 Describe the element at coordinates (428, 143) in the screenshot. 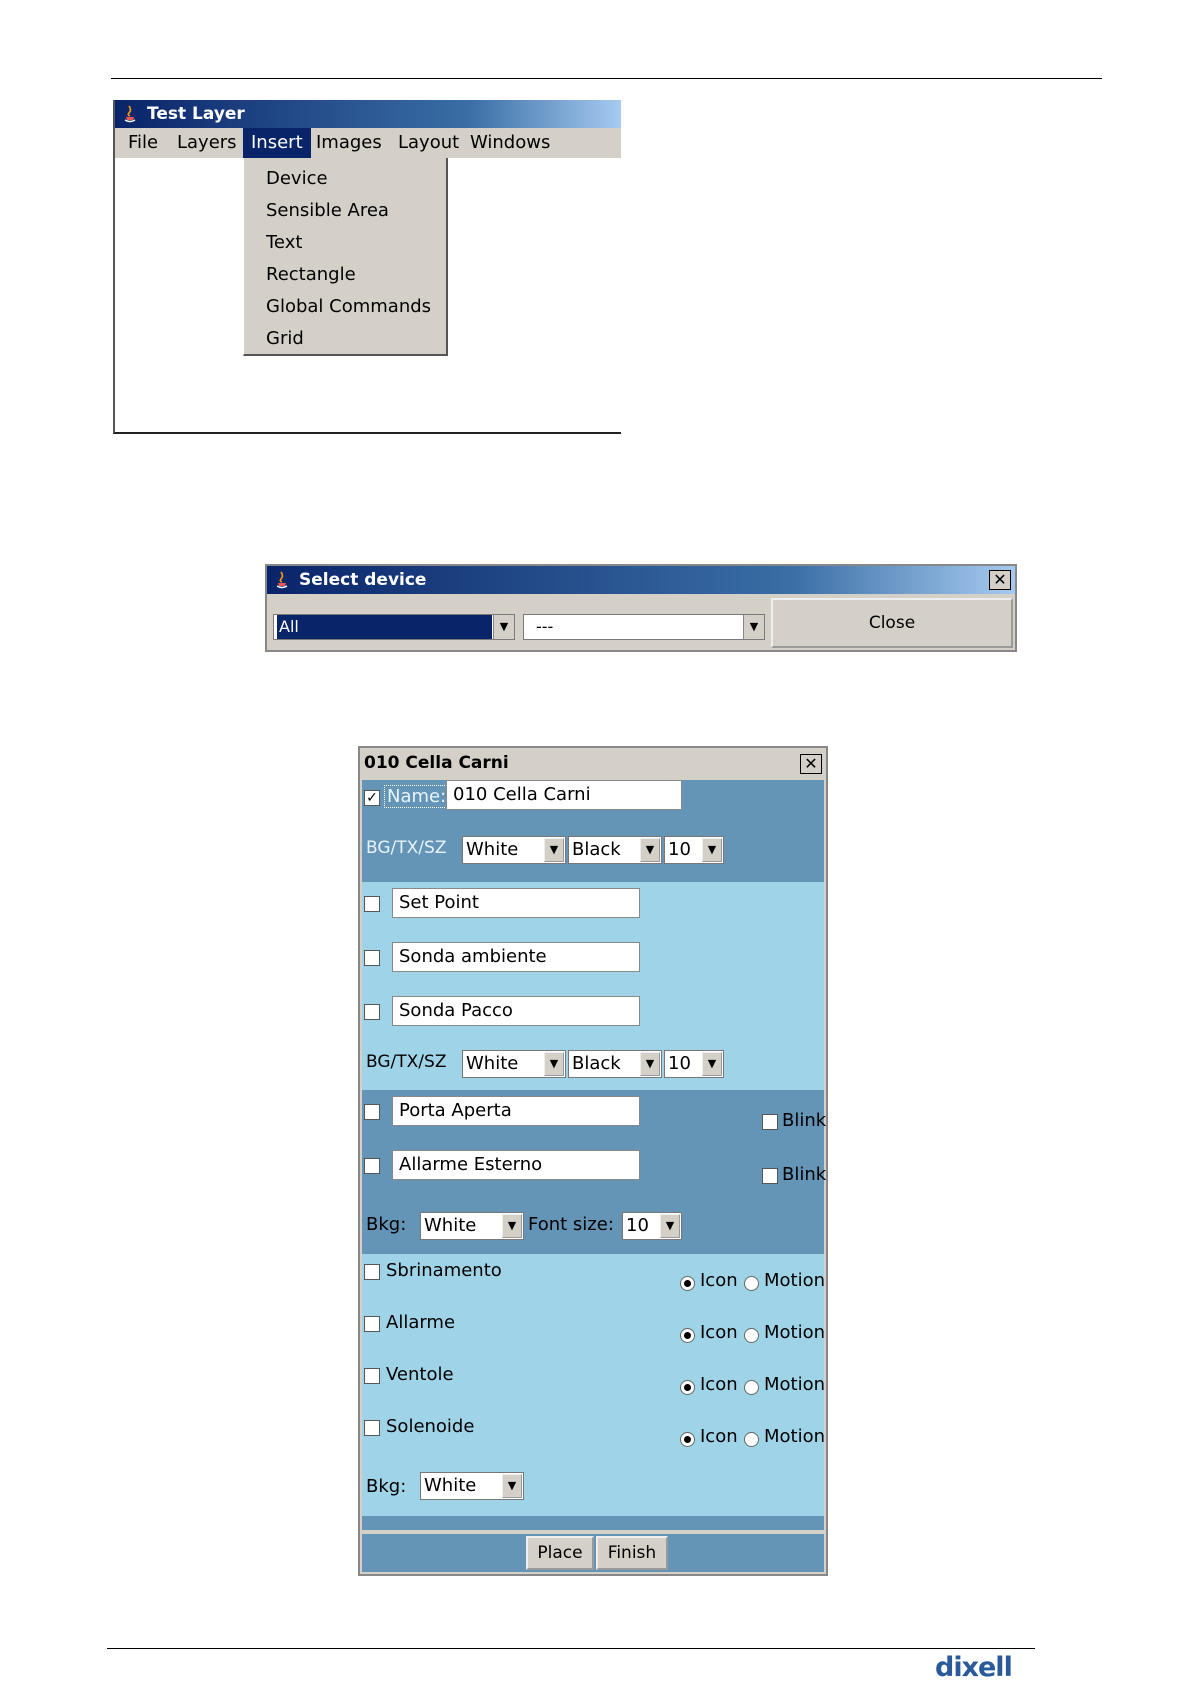

I see `menu-layout: Layout` at that location.